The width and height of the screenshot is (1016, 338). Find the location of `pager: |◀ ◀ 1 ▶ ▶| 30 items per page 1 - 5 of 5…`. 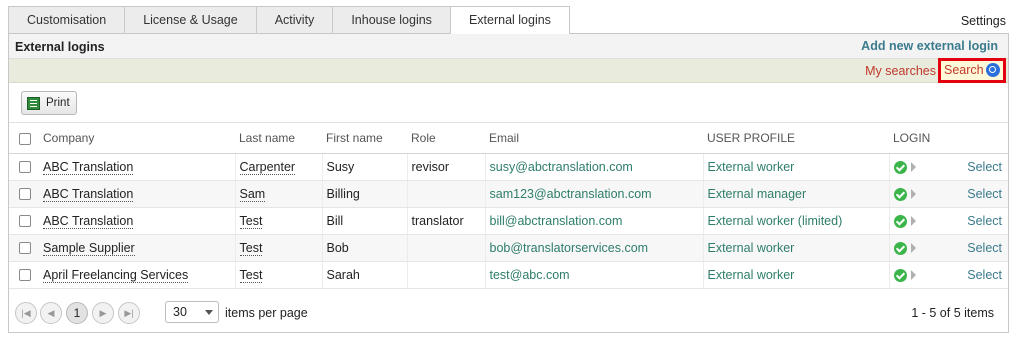

pager: |◀ ◀ 1 ▶ ▶| 30 items per page 1 - 5 of 5… is located at coordinates (508, 313).